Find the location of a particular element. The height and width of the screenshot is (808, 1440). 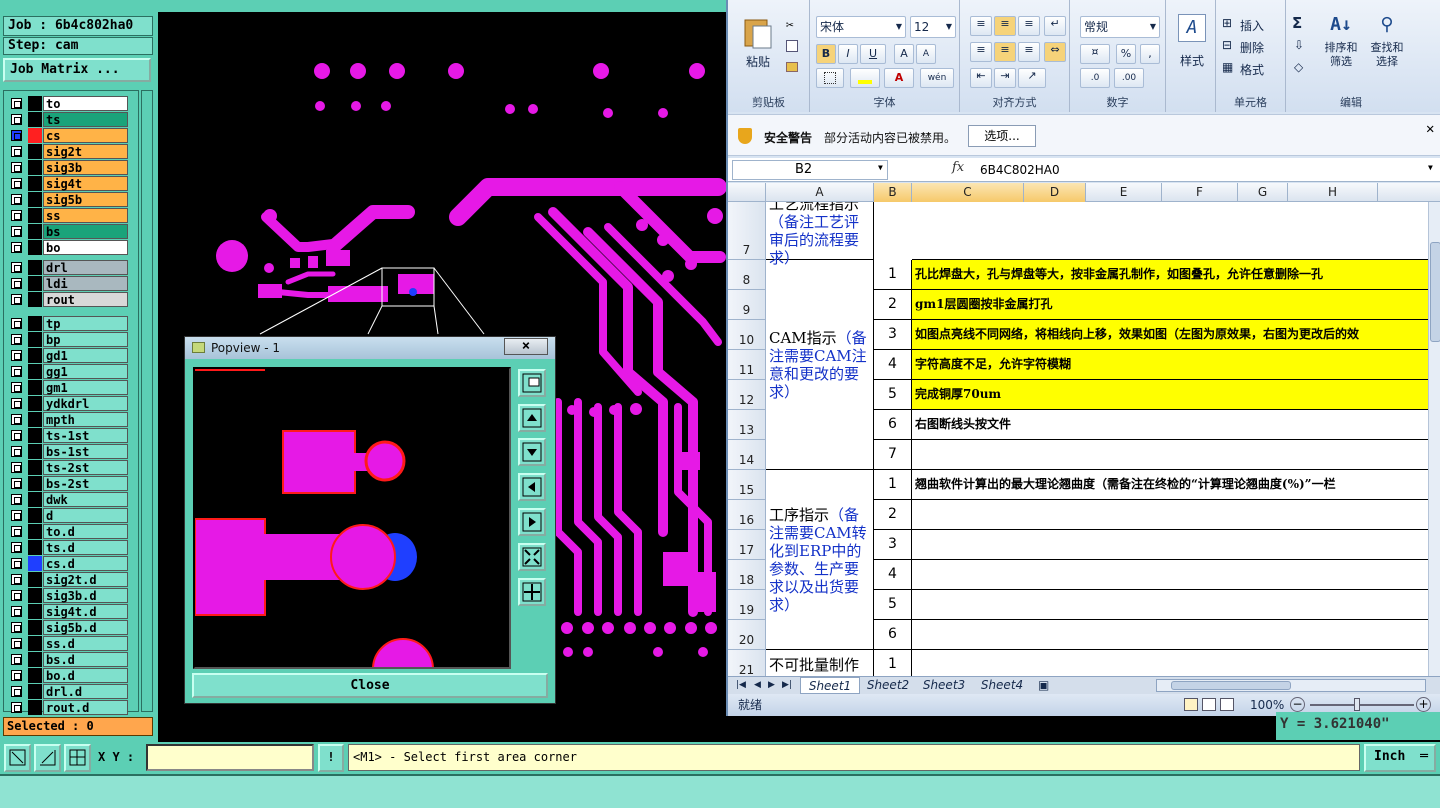

cell: 翘曲软件计算出的最大理论翘曲度（需备注在终检的“计算理论翘曲度(%)”一栏 is located at coordinates (1172, 485).